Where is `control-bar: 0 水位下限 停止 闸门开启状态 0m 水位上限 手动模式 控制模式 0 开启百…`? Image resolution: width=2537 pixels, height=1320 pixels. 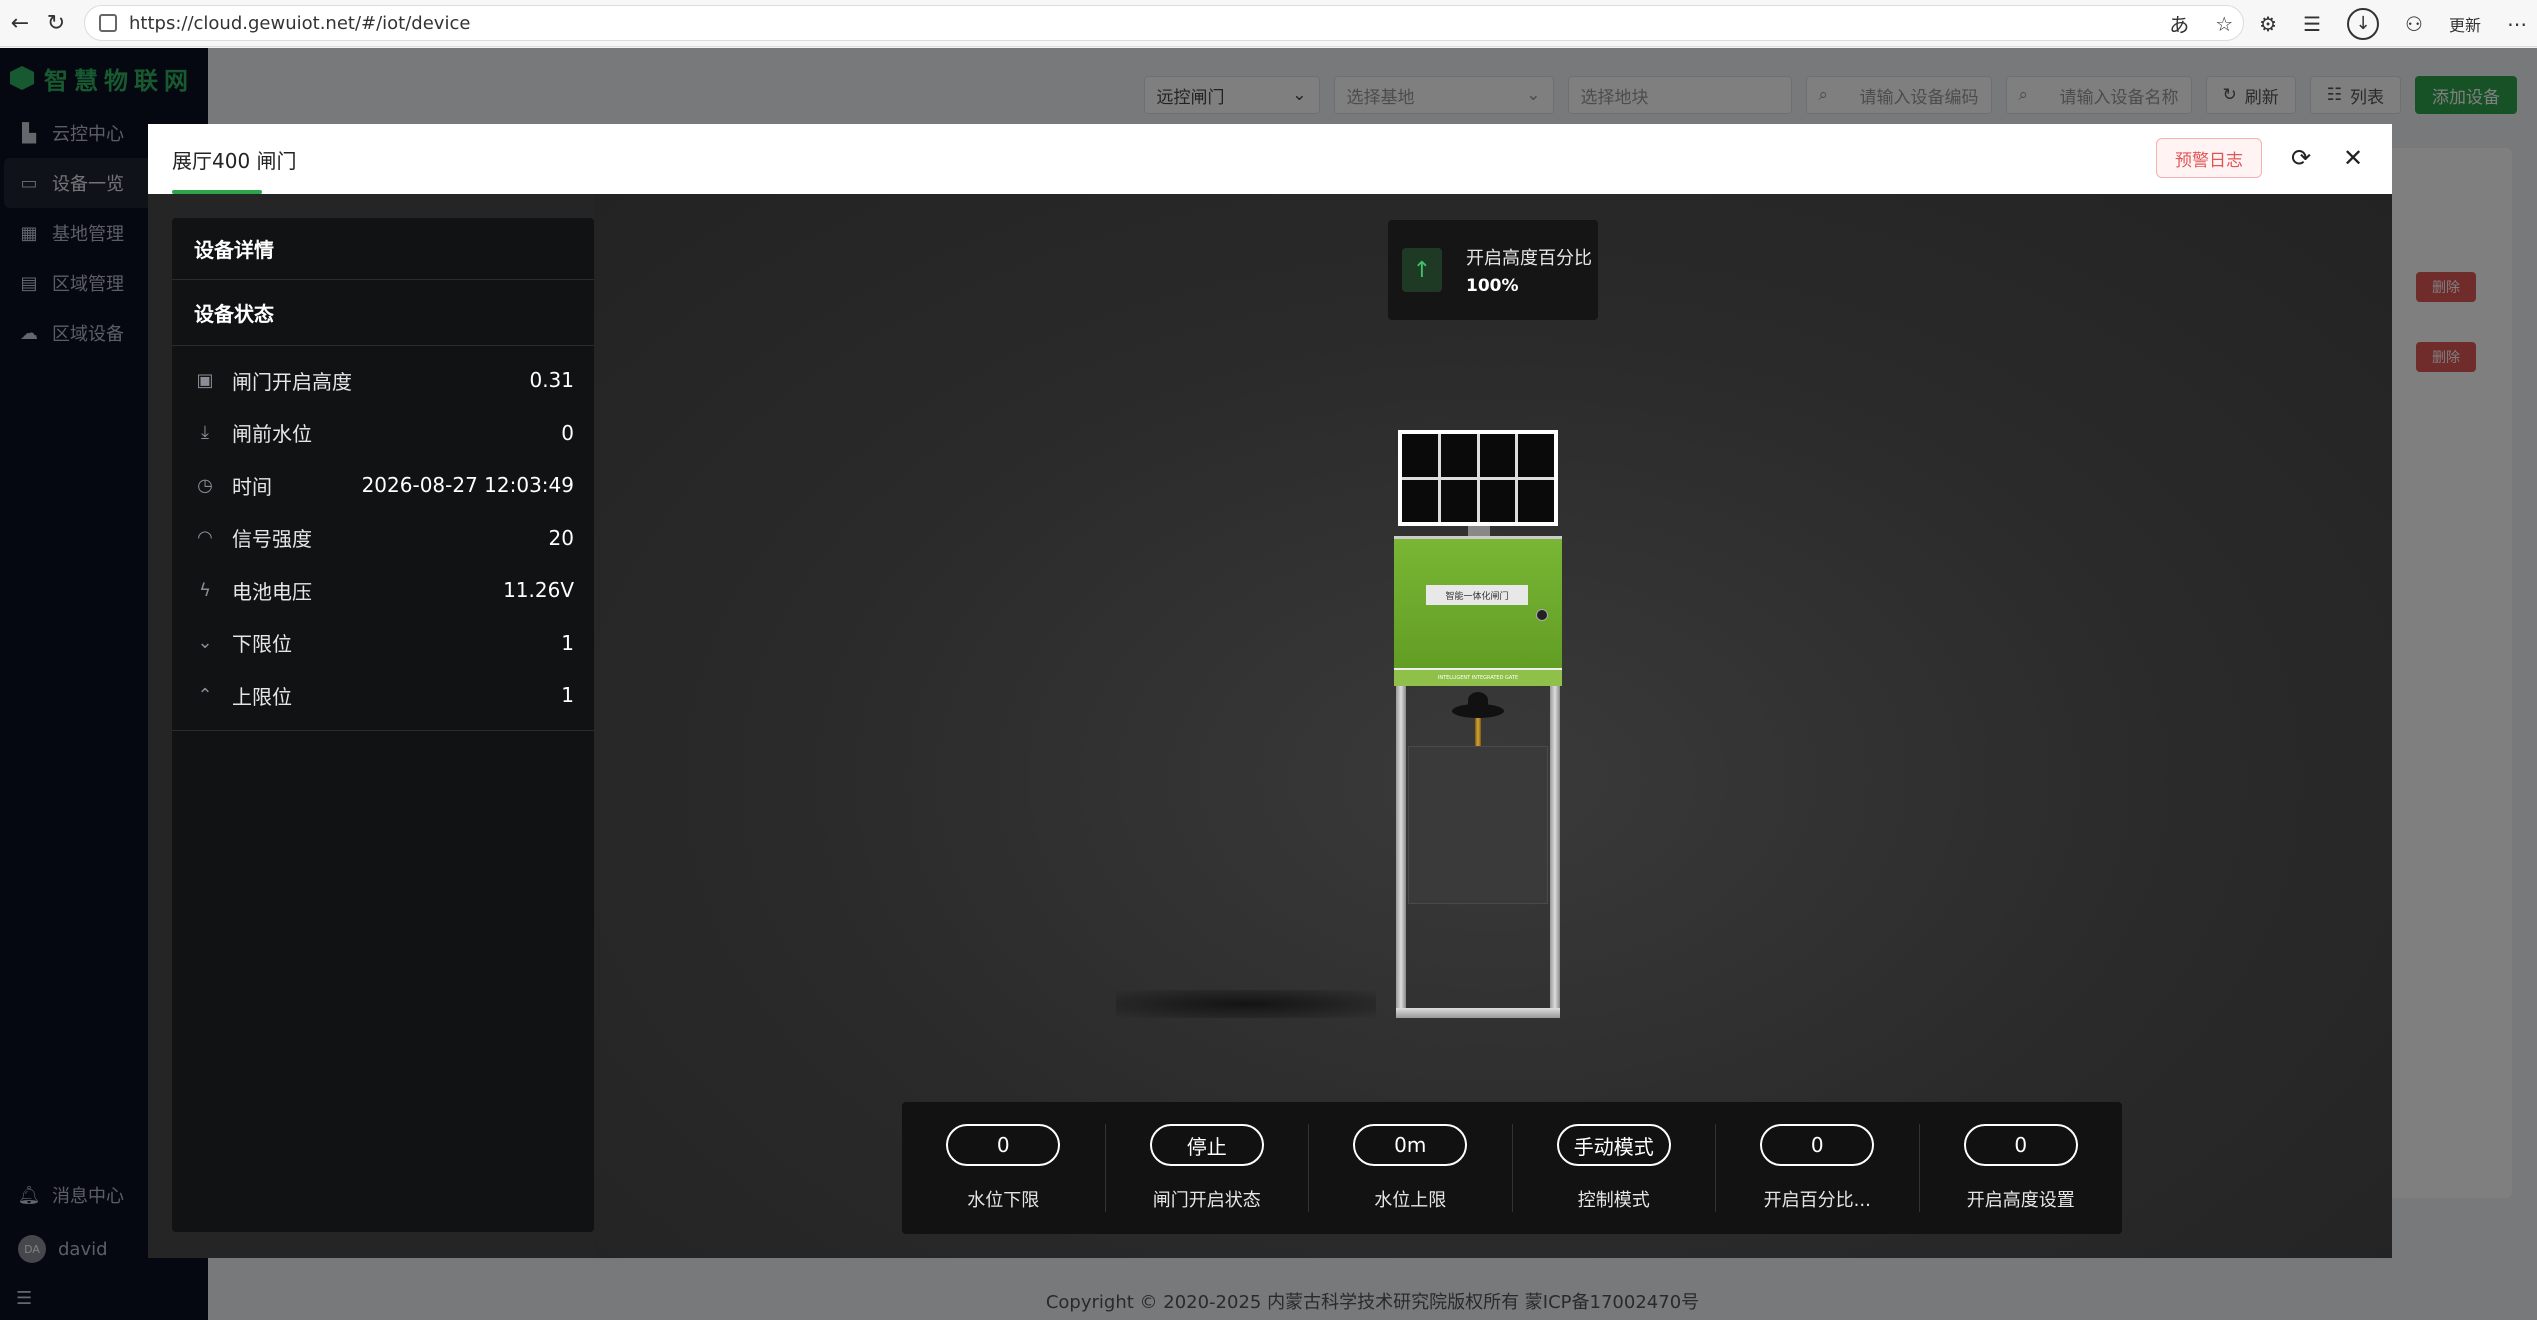 control-bar: 0 水位下限 停止 闸门开启状态 0m 水位上限 手动模式 控制模式 0 开启百… is located at coordinates (1512, 1168).